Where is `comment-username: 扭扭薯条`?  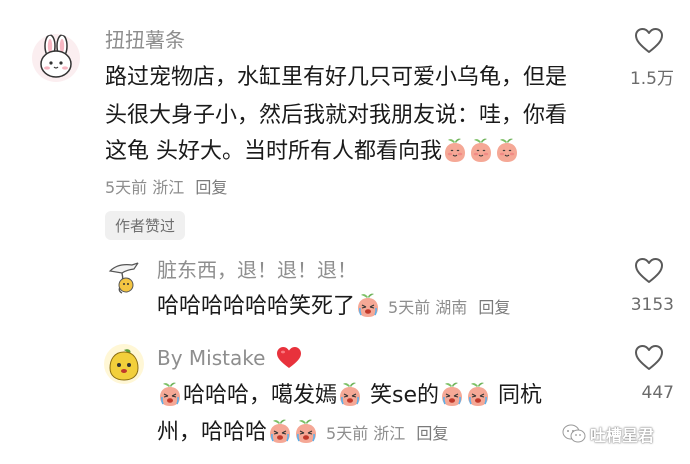 comment-username: 扭扭薯条 is located at coordinates (145, 40).